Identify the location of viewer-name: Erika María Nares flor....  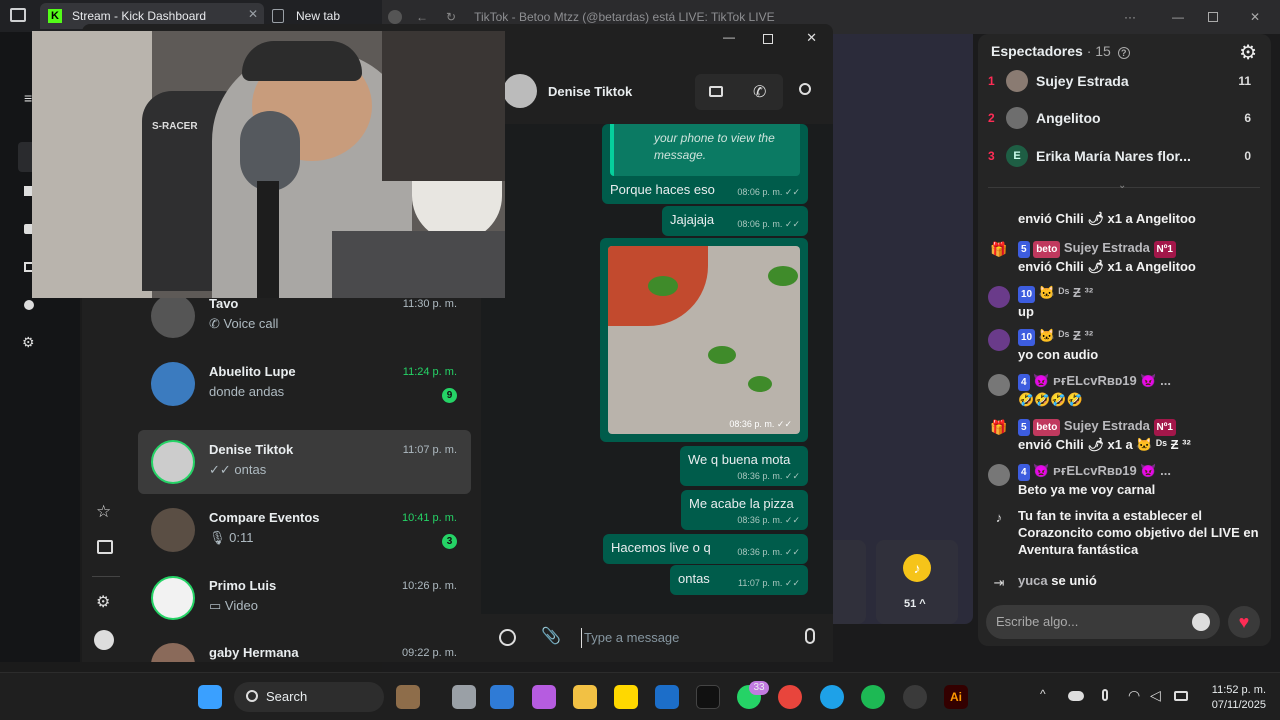
(1113, 156).